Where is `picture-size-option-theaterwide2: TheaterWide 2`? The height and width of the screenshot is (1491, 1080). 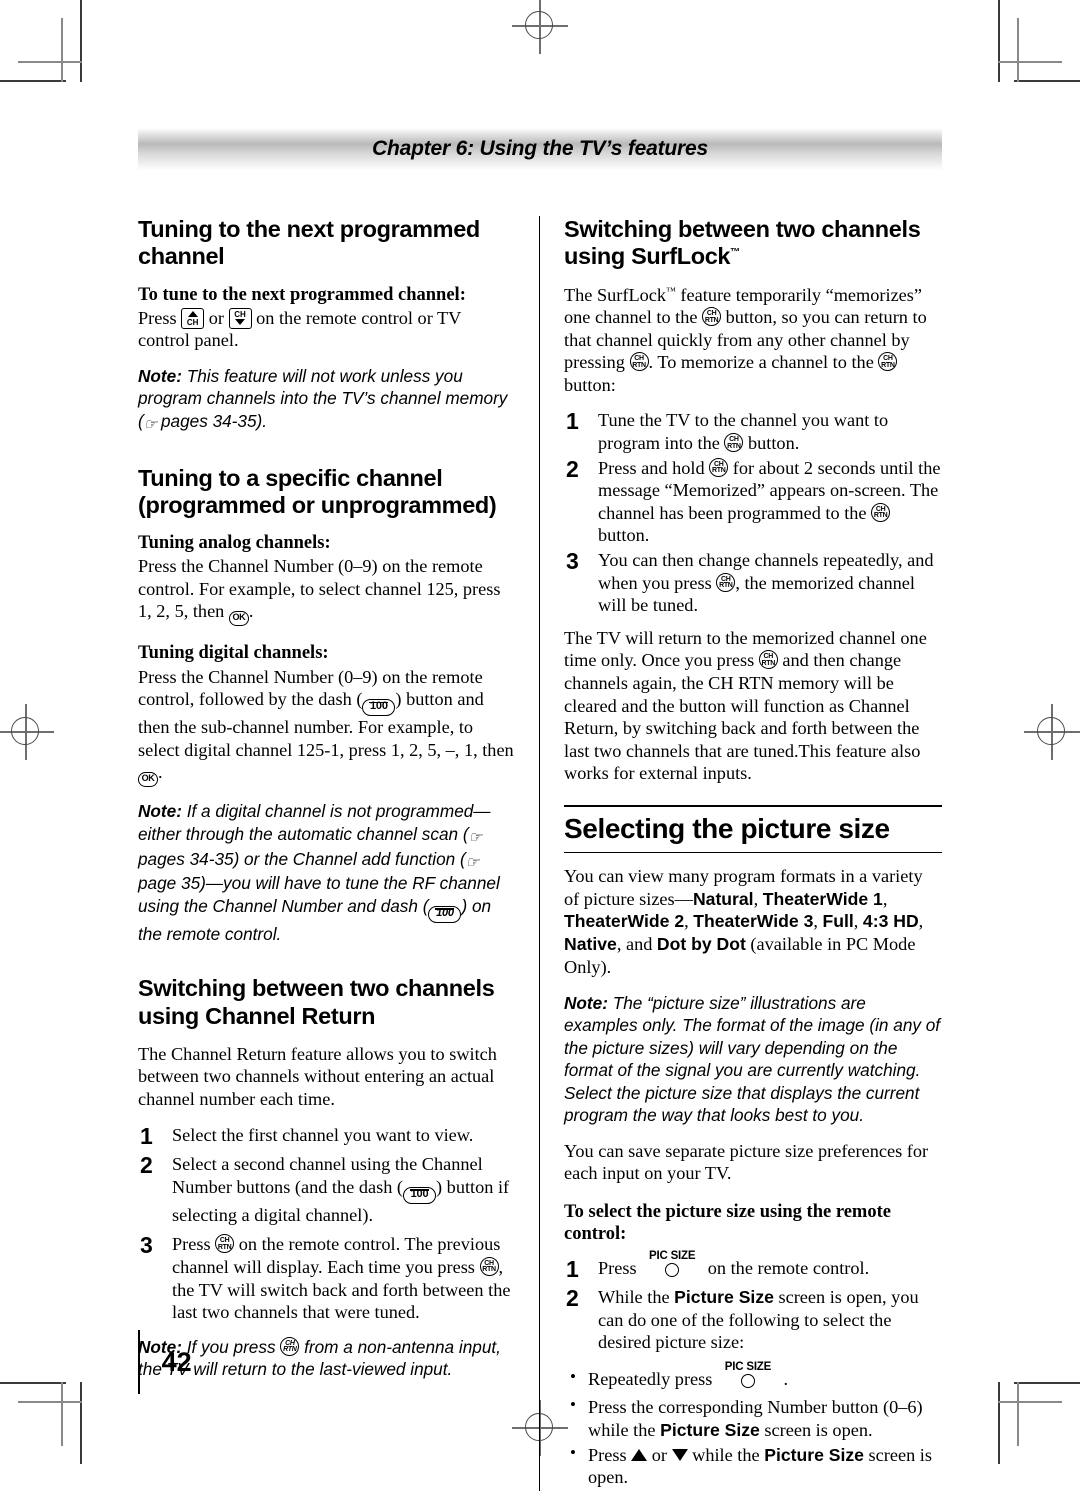 picture-size-option-theaterwide2: TheaterWide 2 is located at coordinates (624, 921).